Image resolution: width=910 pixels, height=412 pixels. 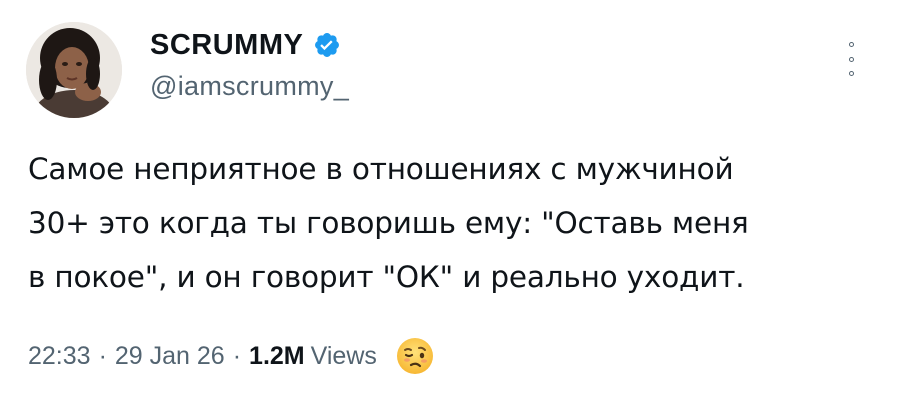 I want to click on avatar-photo-icon, so click(x=74, y=70).